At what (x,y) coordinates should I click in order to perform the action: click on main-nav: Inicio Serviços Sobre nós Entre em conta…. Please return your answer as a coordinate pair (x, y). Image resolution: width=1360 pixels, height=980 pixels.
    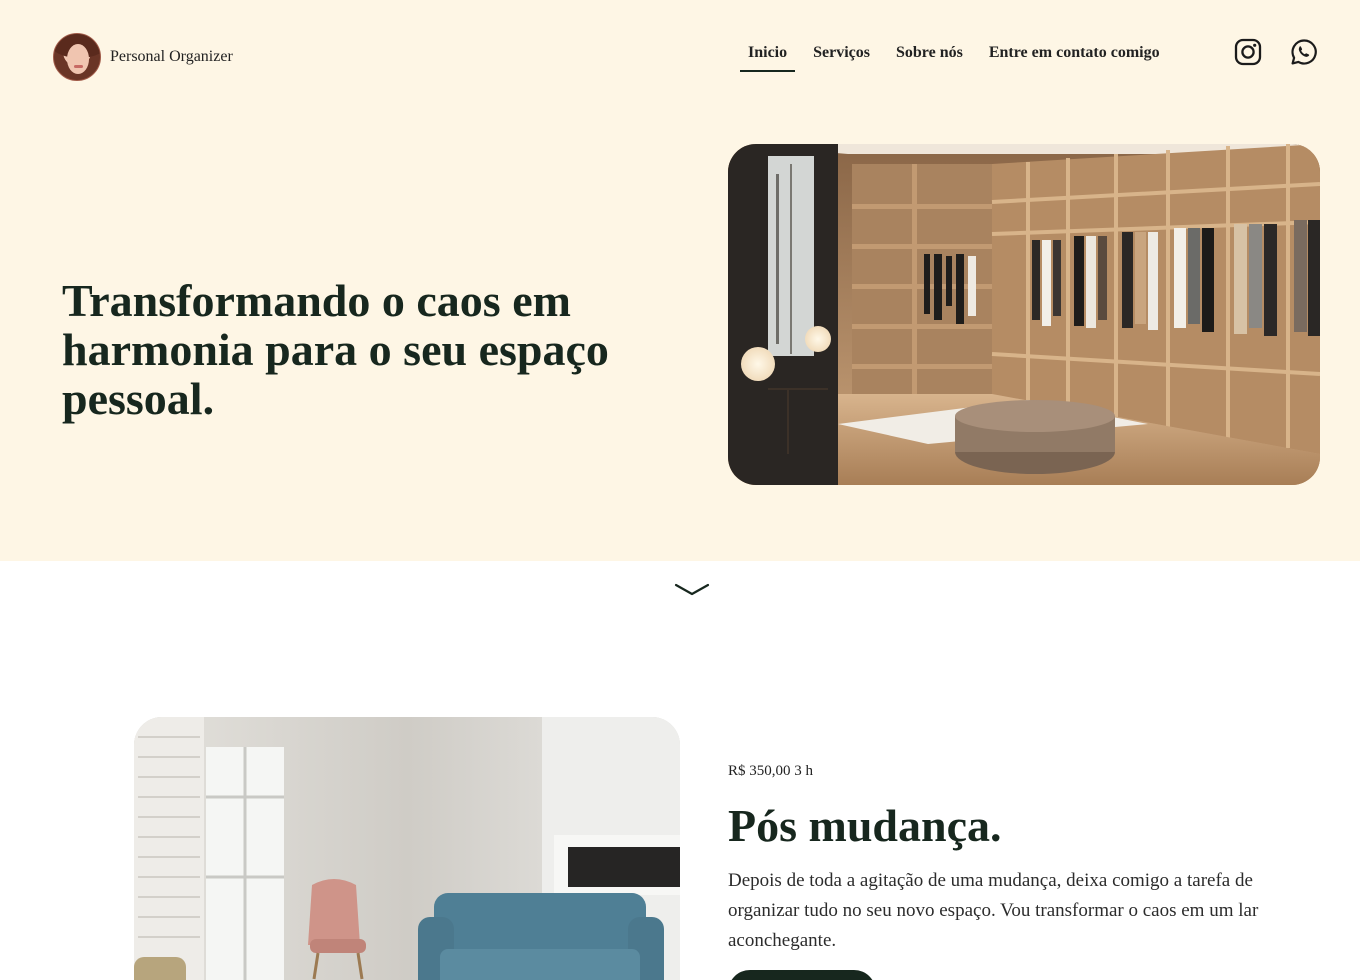
    Looking at the image, I should click on (963, 54).